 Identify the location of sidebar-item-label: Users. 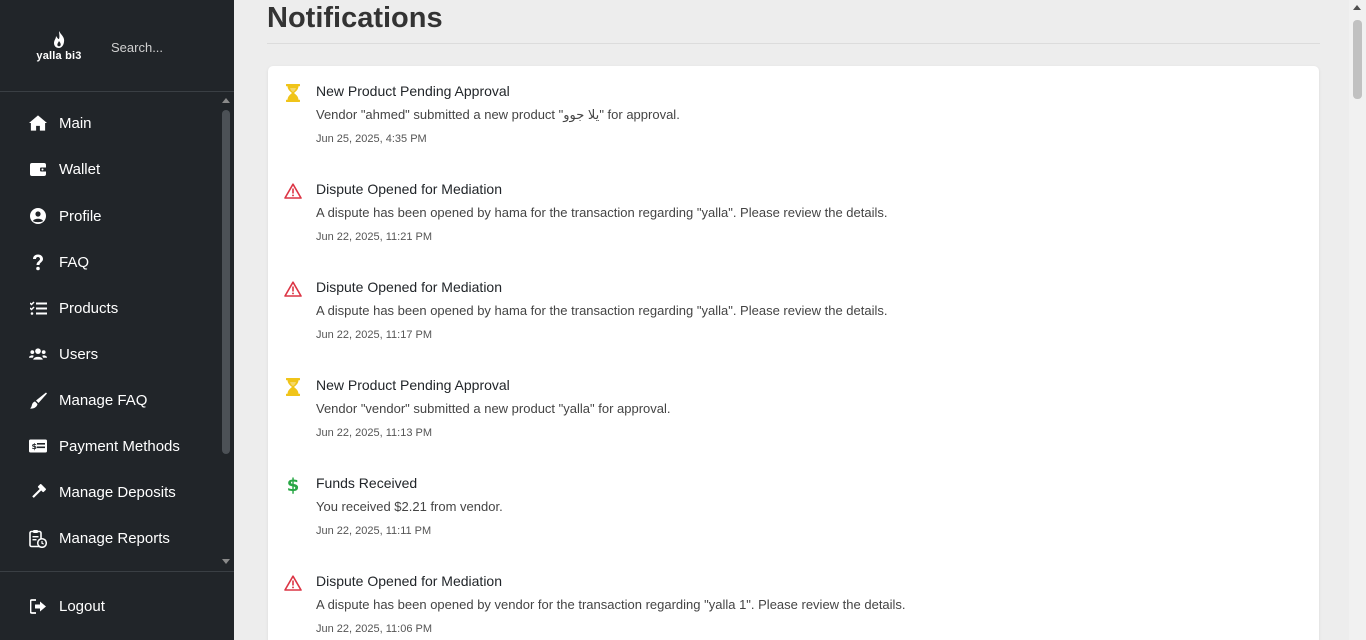
(79, 354).